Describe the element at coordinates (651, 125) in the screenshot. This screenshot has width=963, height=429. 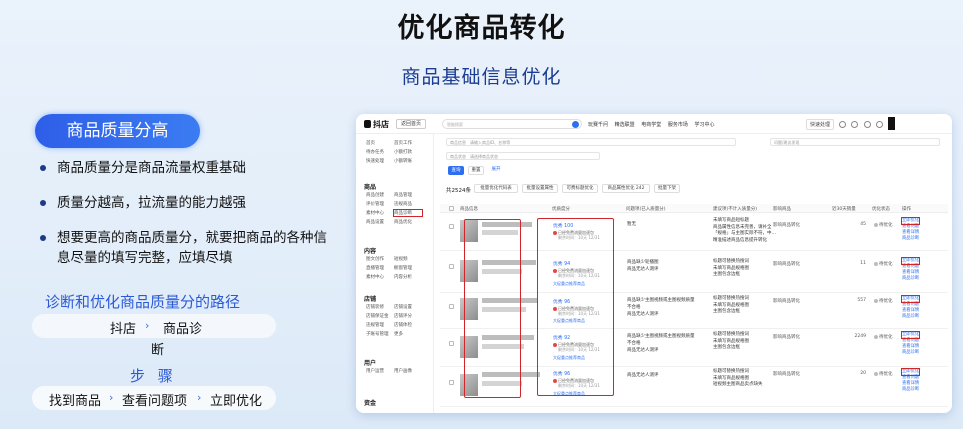
I see `top-nav-item: 电商学堂` at that location.